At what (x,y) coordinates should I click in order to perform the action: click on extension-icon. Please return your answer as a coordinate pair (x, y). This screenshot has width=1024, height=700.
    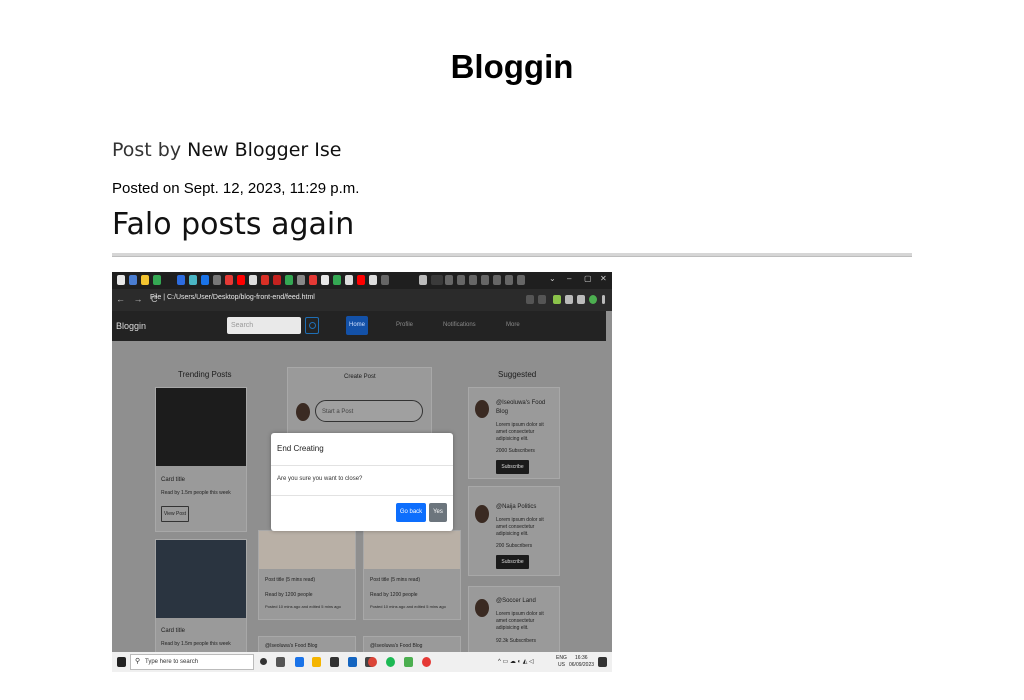
    Looking at the image, I should click on (557, 299).